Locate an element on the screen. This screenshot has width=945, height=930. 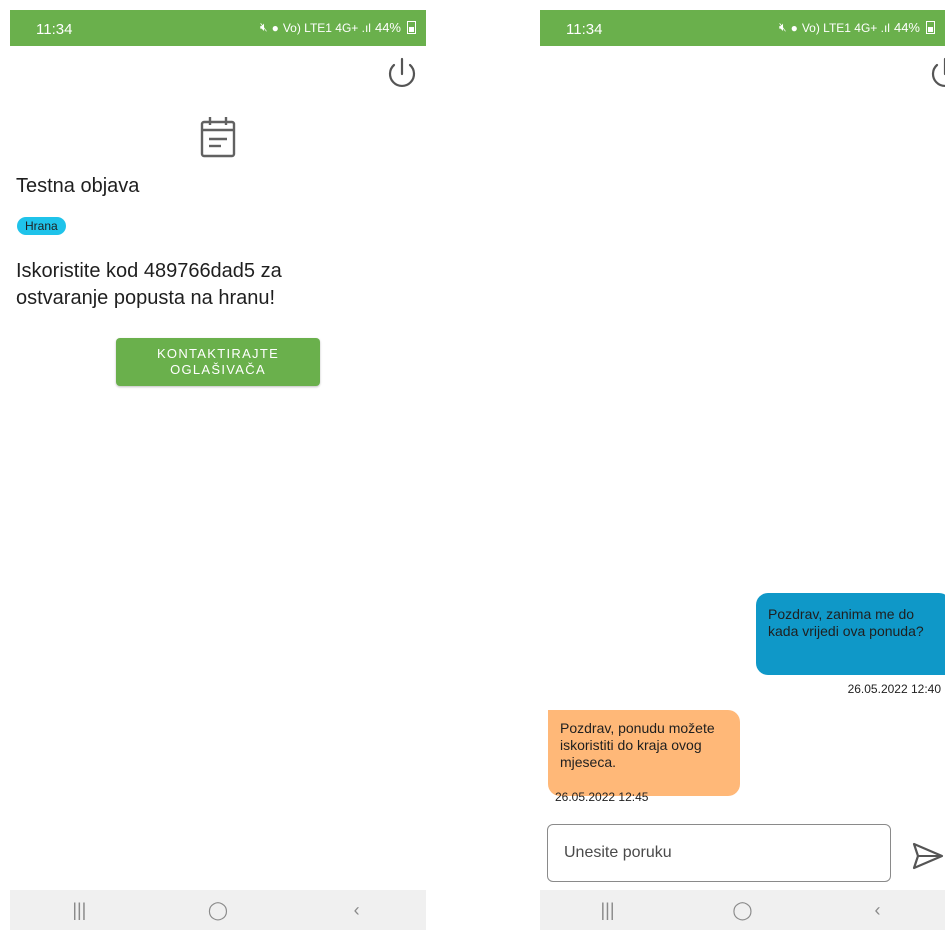
message-input is located at coordinates (719, 853).